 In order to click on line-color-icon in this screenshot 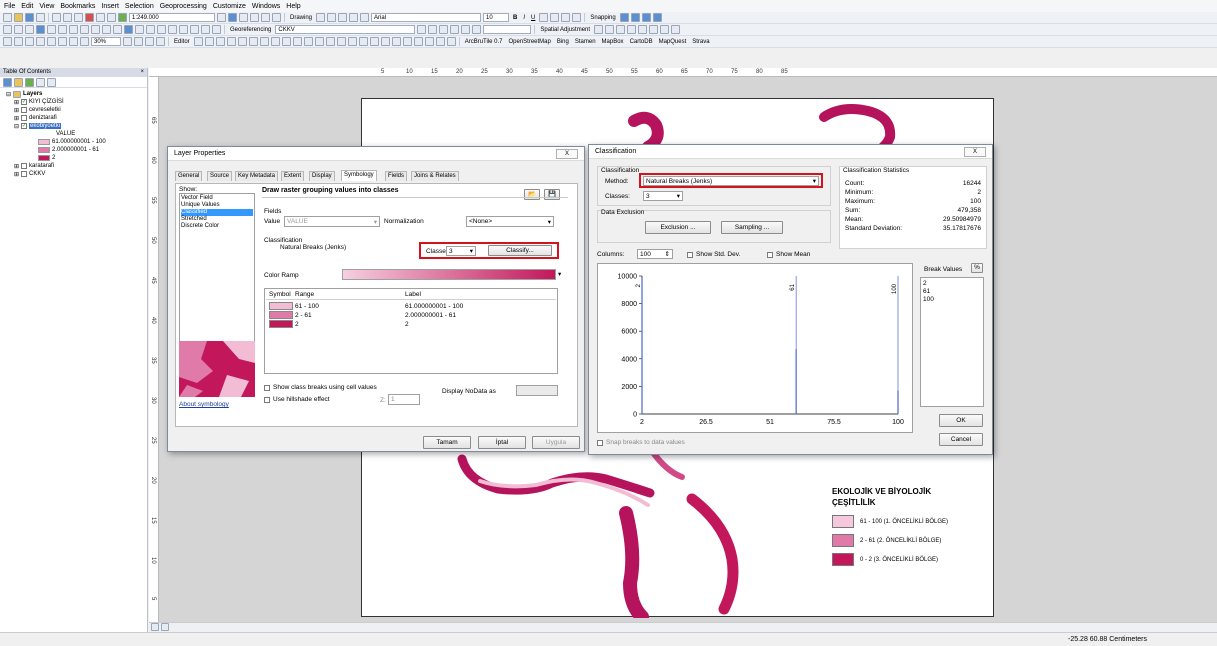, I will do `click(566, 17)`.